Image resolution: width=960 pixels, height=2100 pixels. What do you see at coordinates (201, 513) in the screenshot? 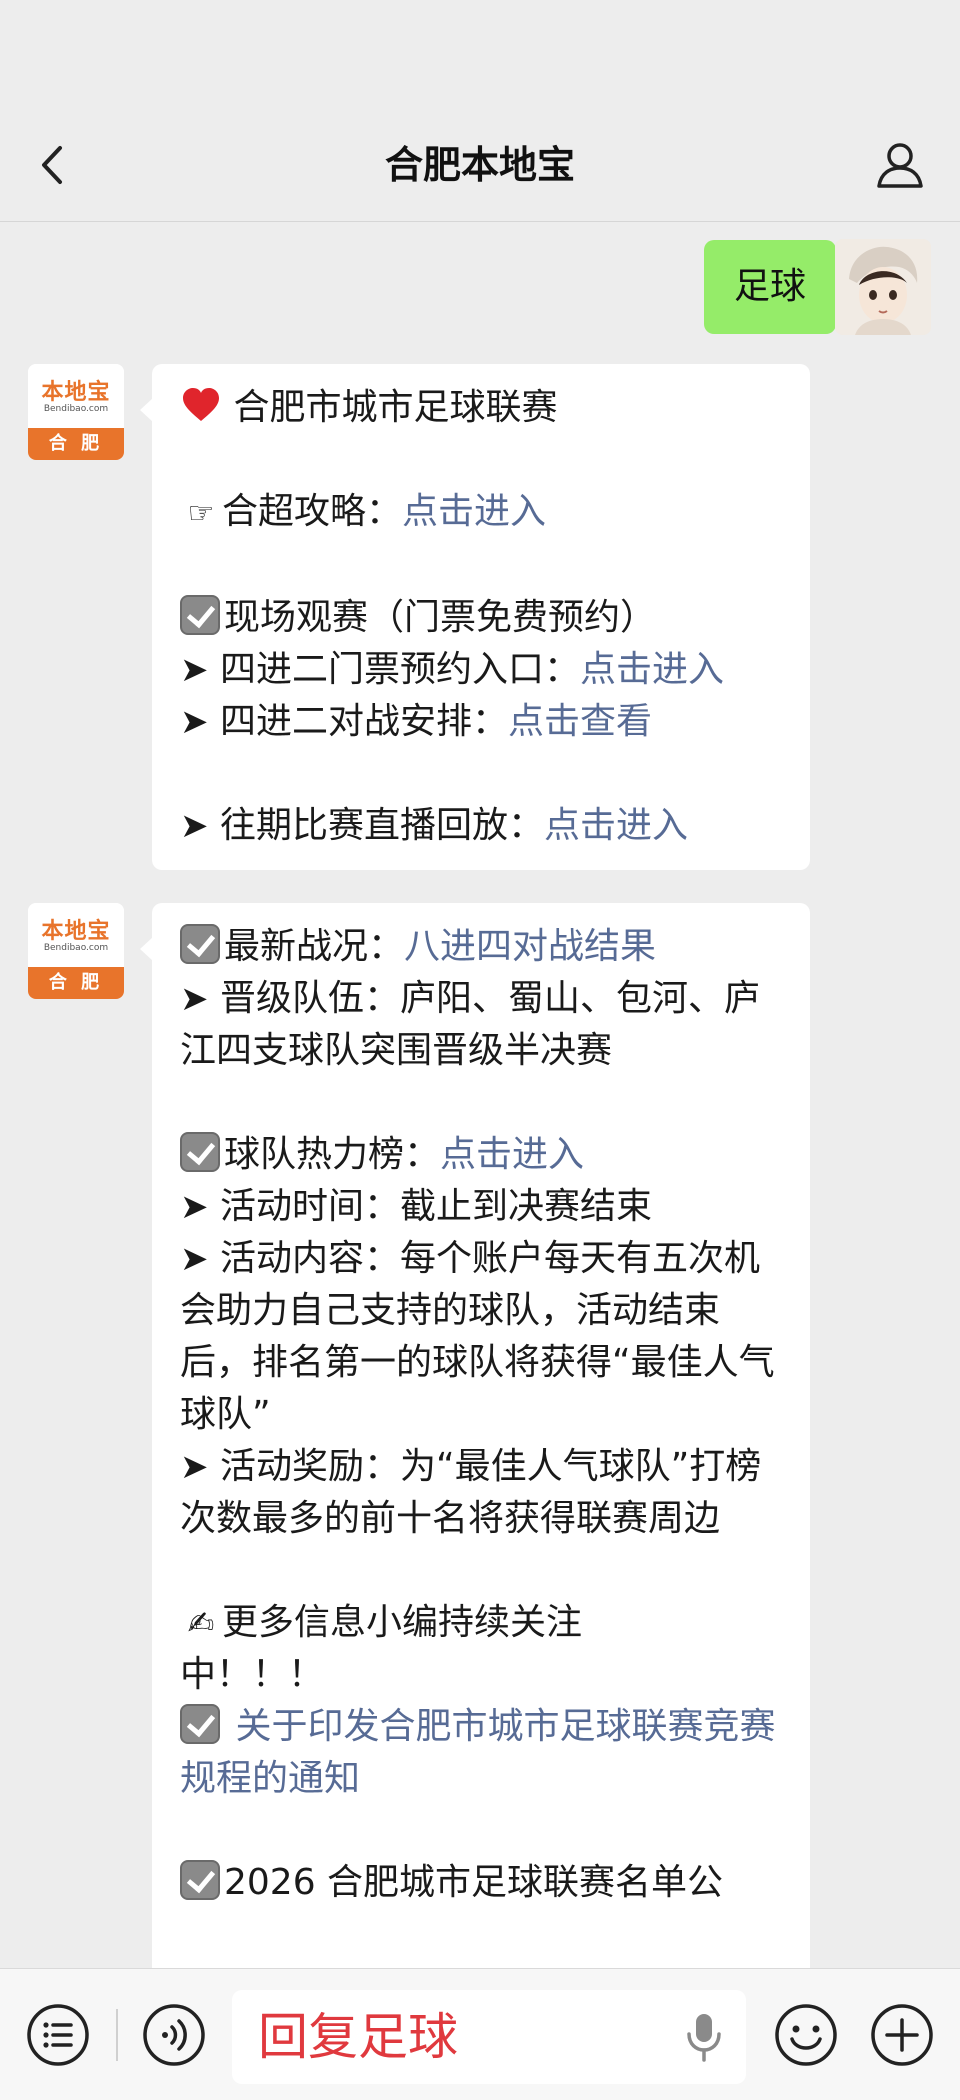
I see `pointing-hand-icon: ☞` at bounding box center [201, 513].